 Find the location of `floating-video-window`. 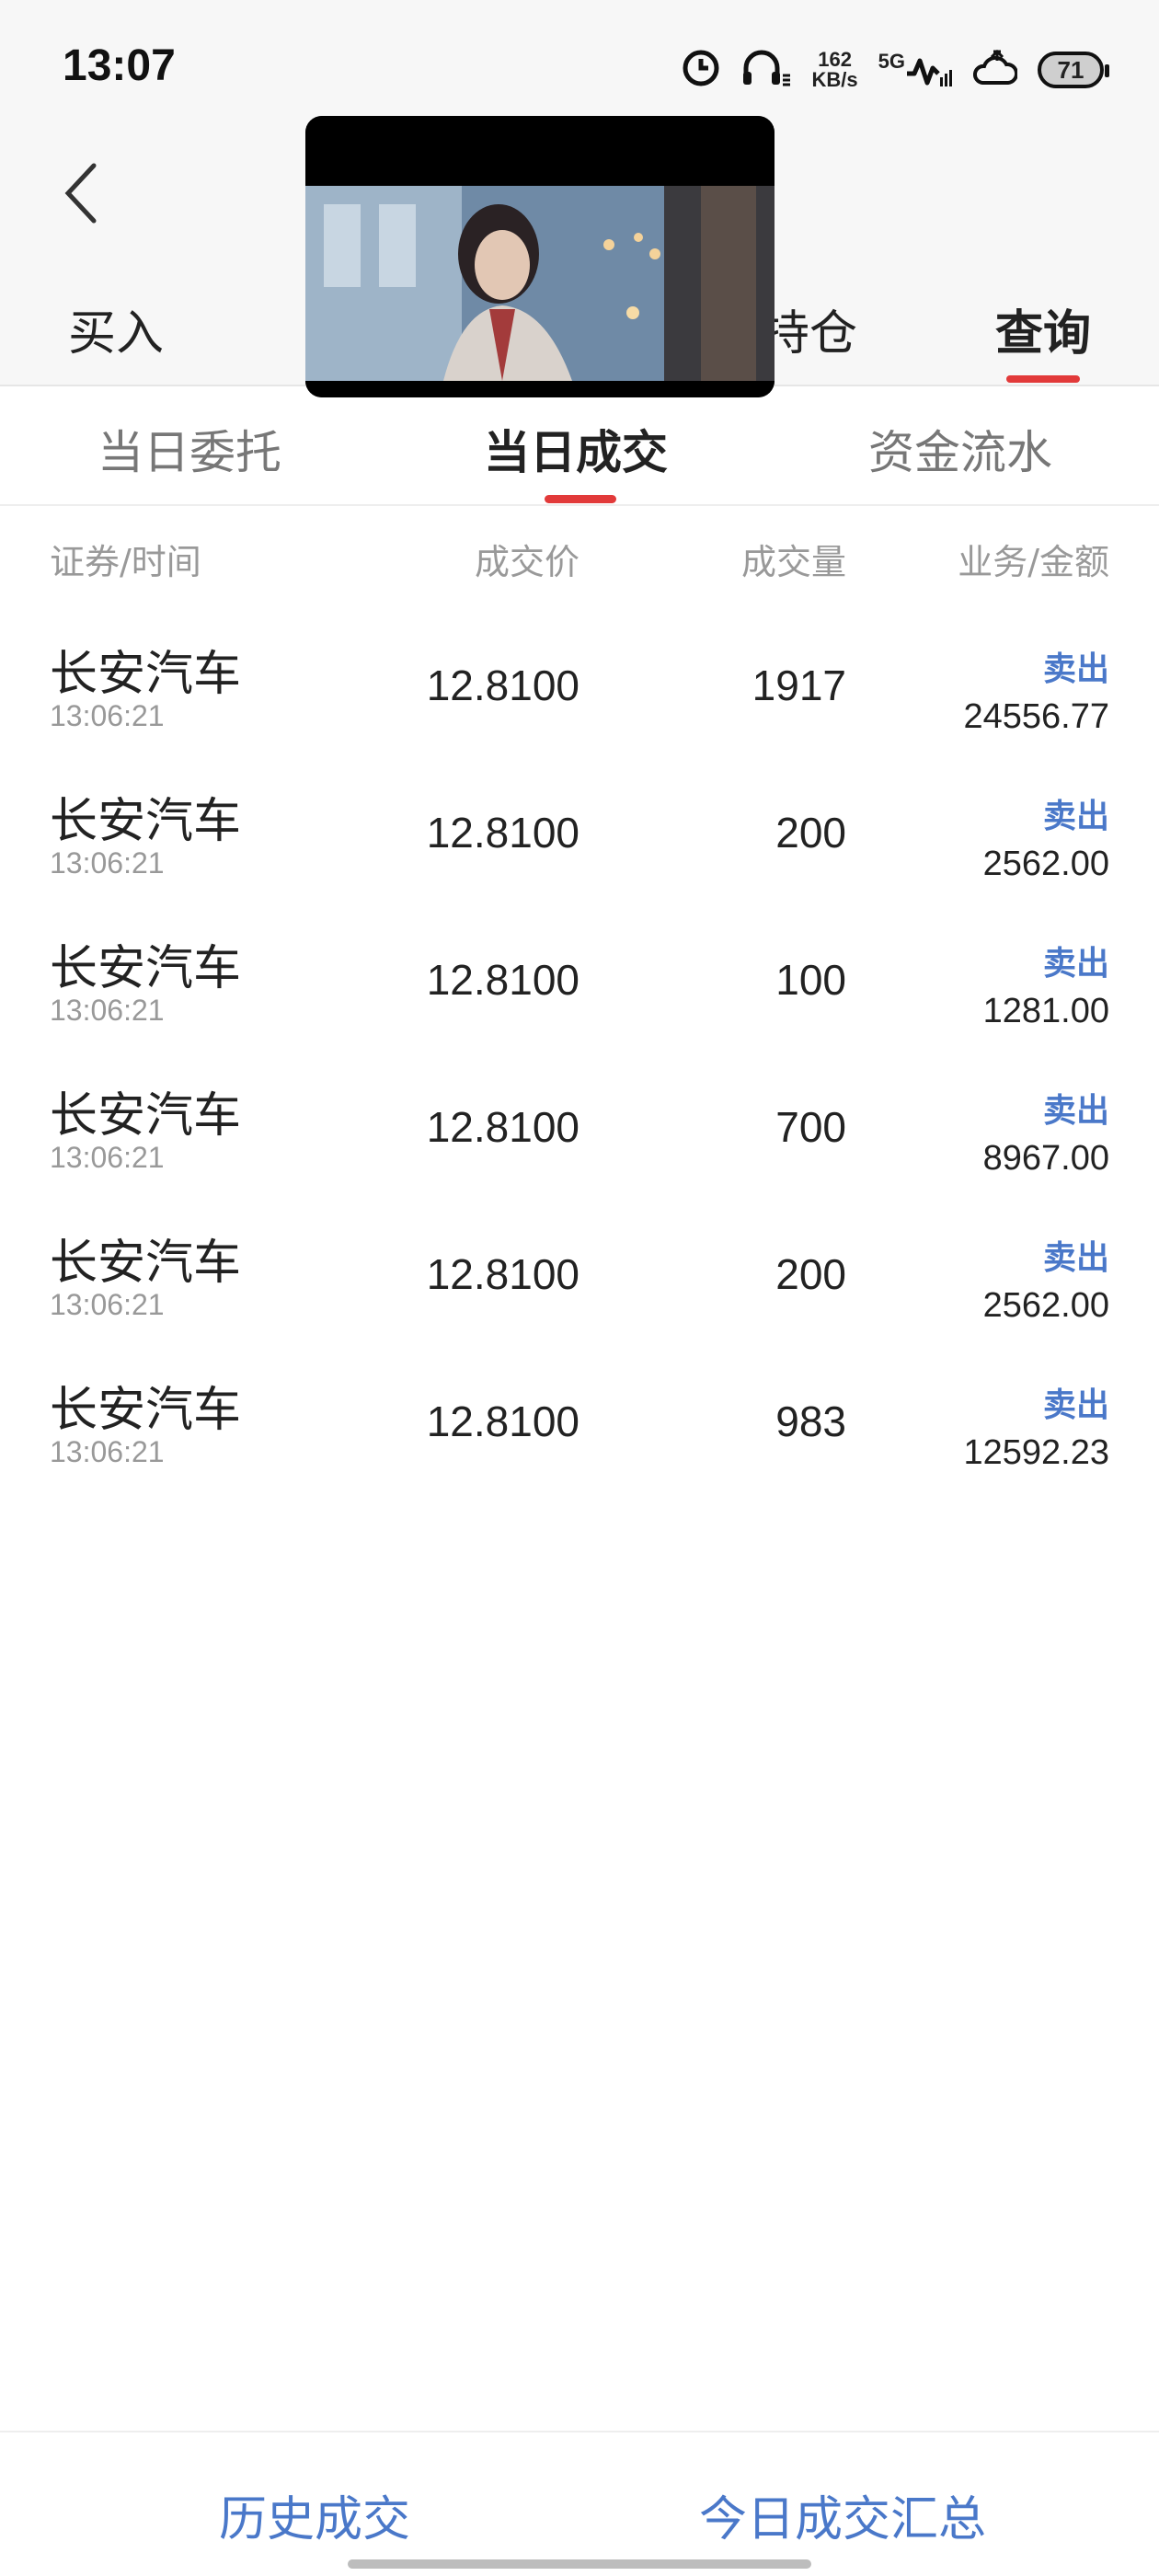

floating-video-window is located at coordinates (540, 256).